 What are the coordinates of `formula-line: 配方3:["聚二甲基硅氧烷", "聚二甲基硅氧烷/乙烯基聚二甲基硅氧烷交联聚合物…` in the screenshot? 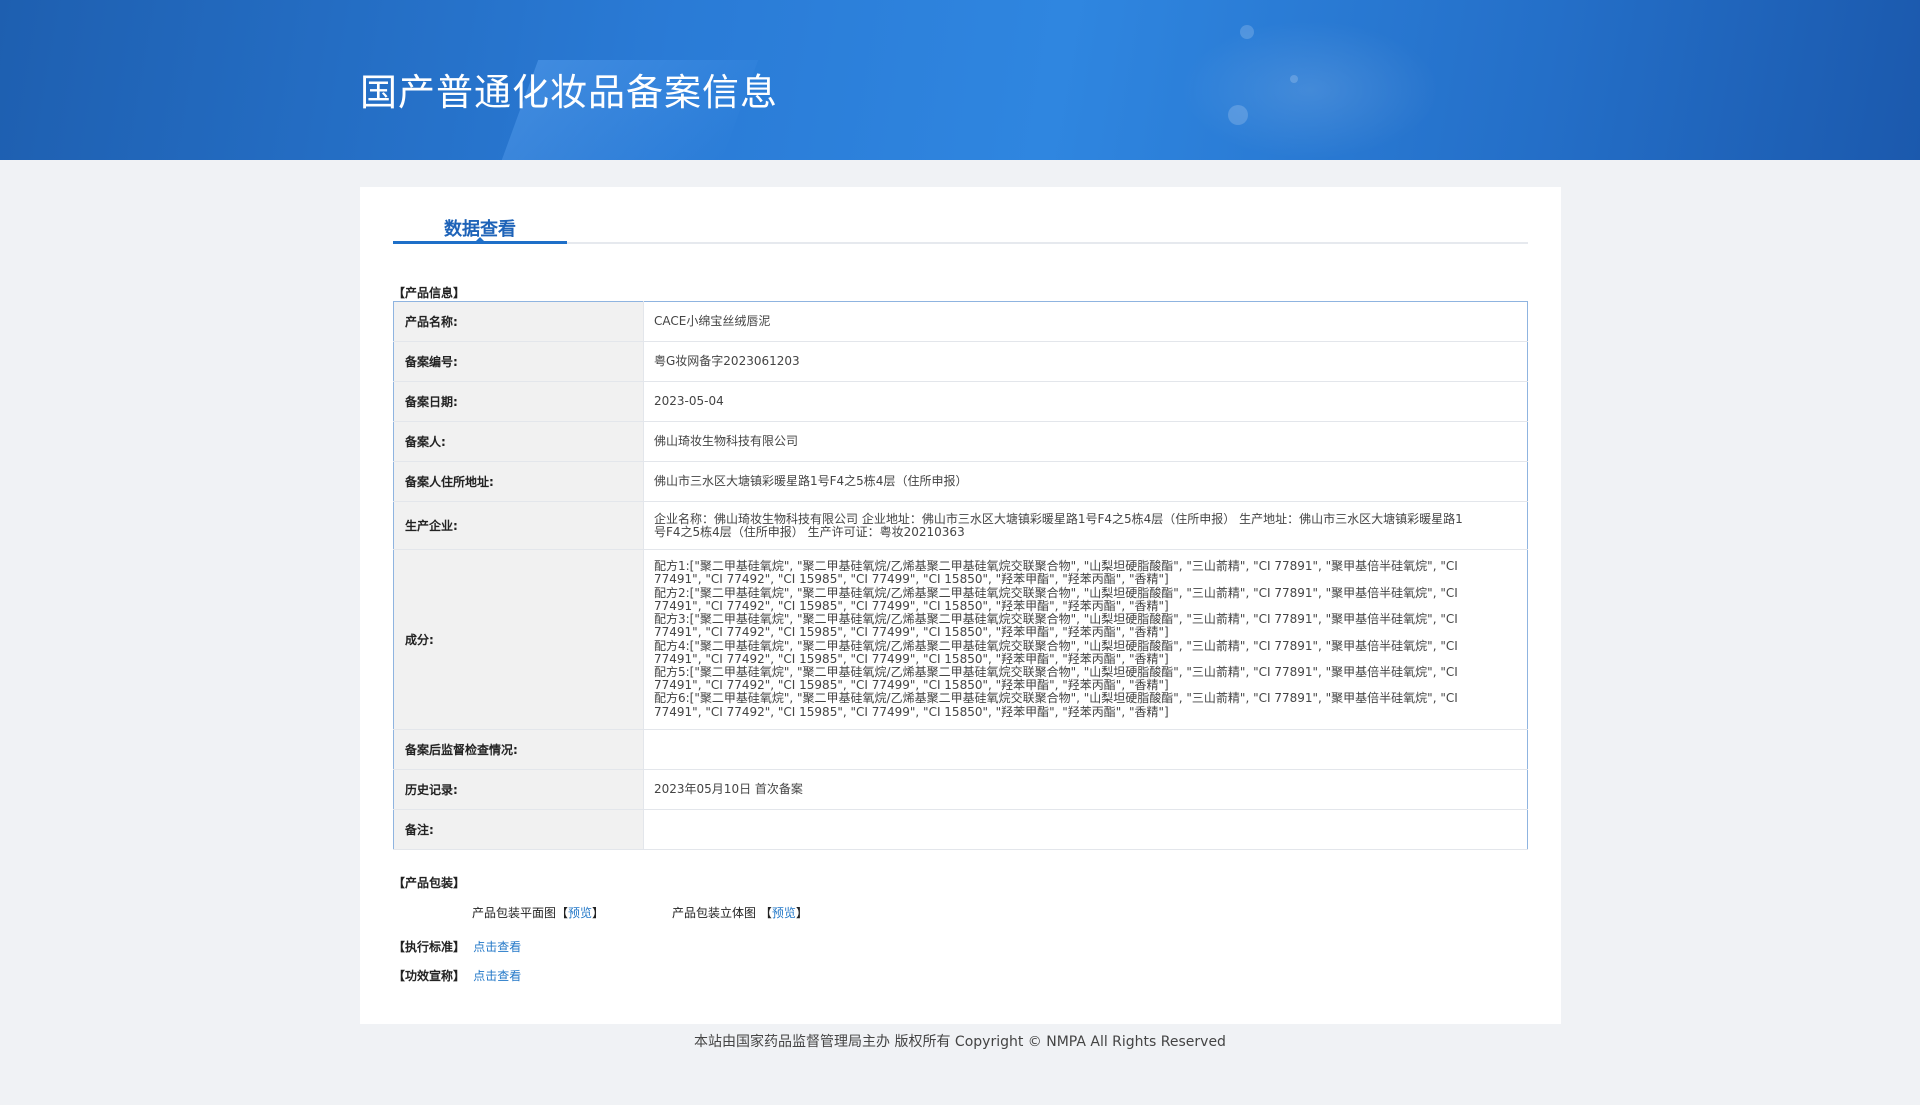 It's located at (1056, 626).